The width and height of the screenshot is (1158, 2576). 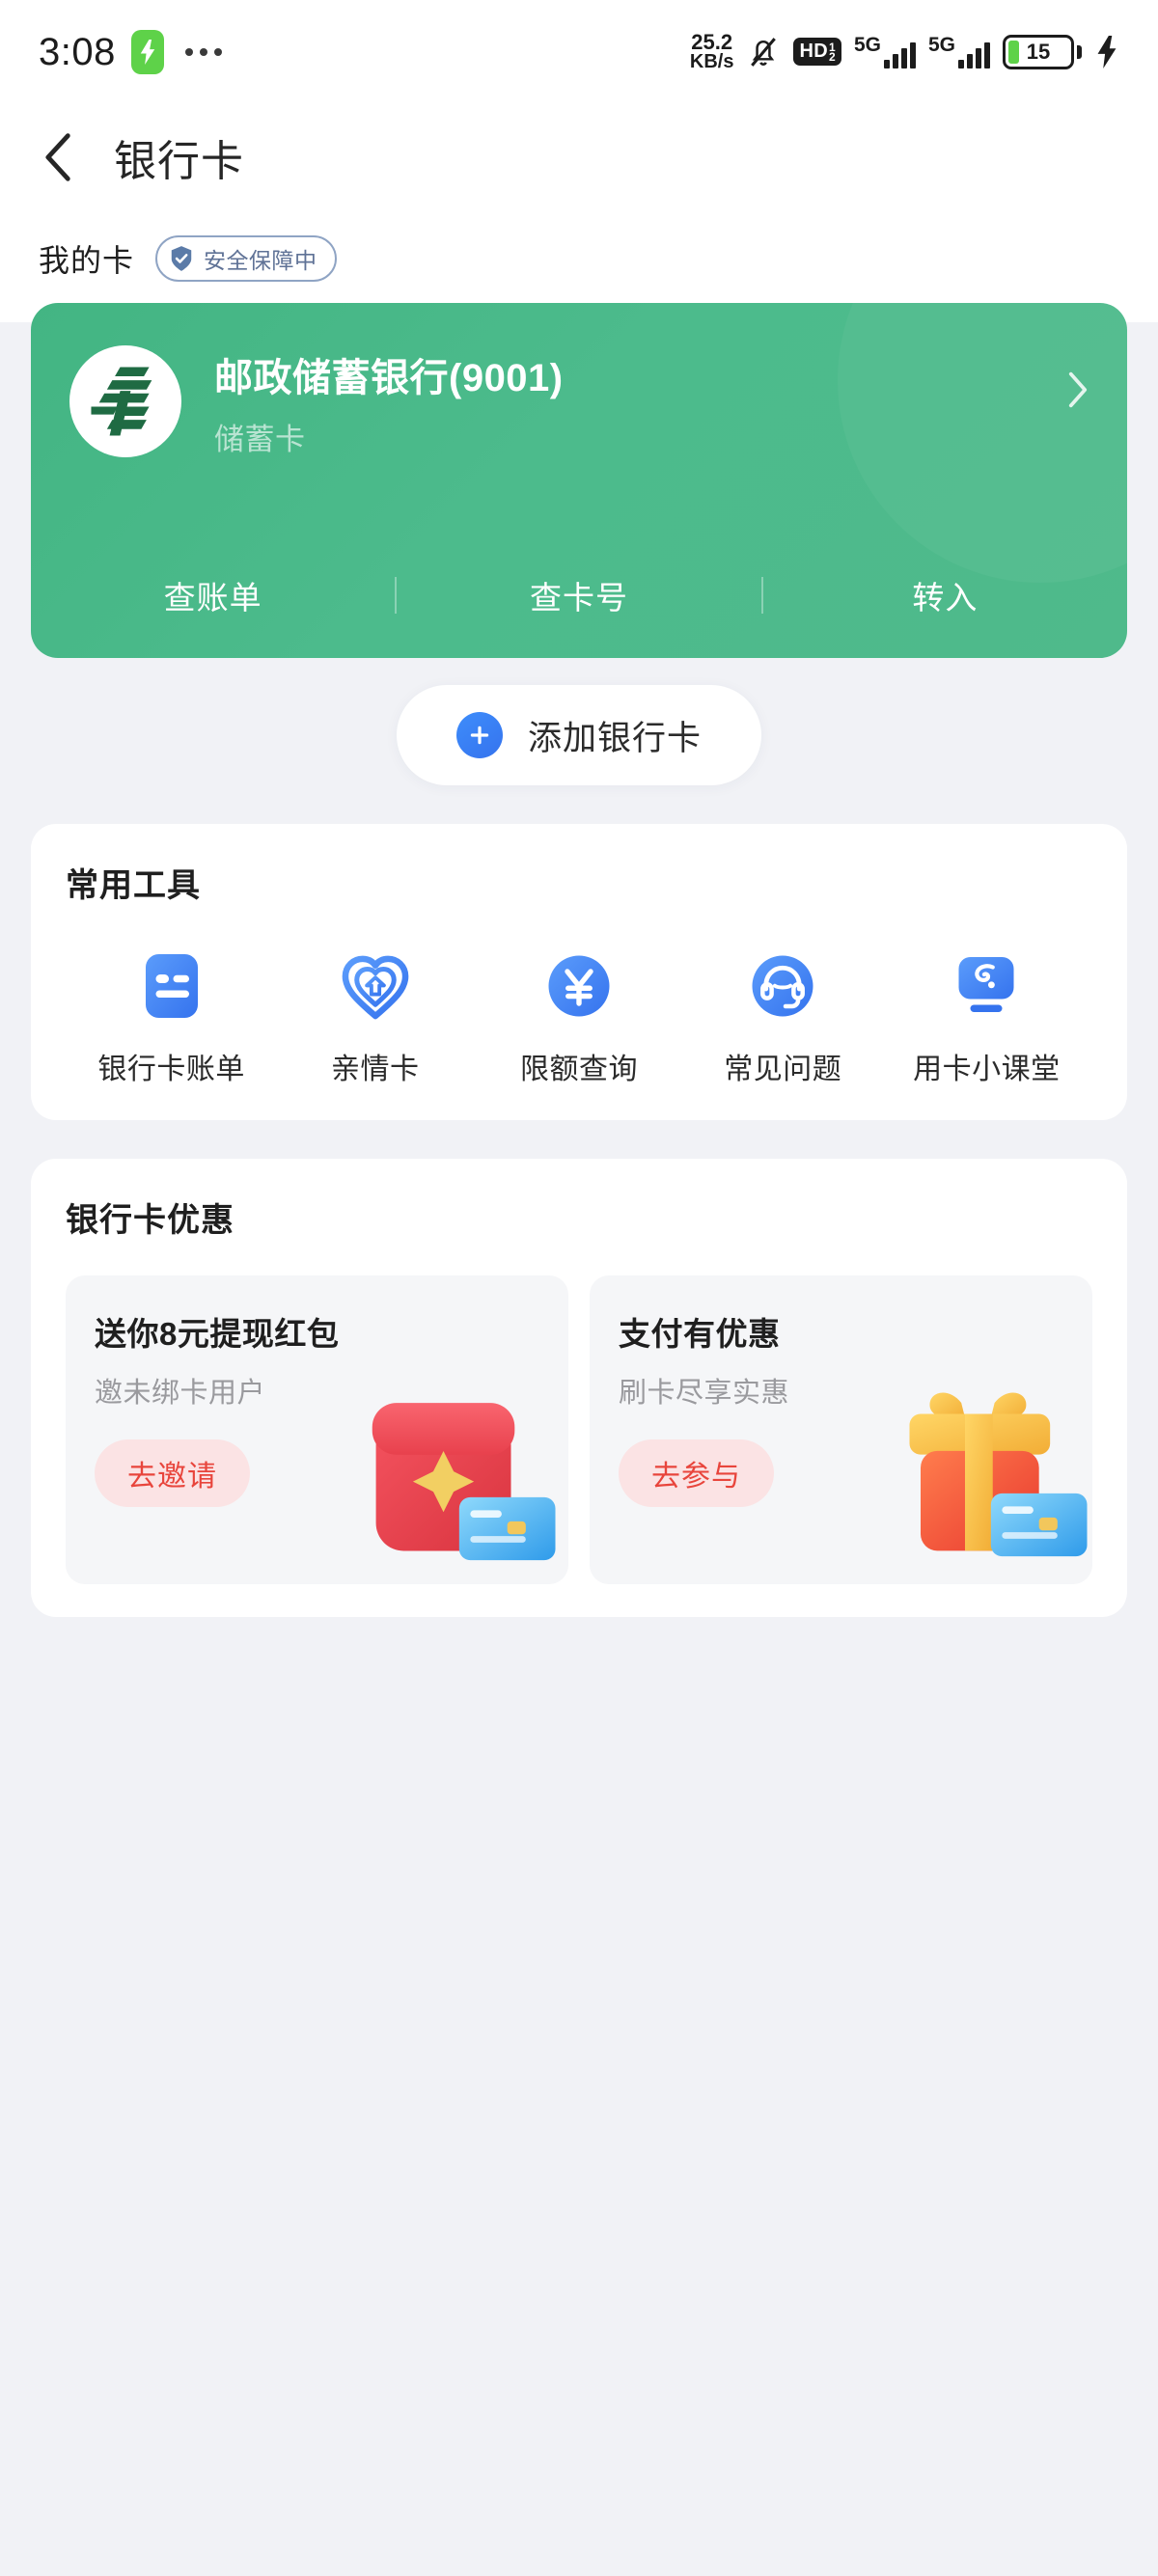 I want to click on sim1-signal-bars, so click(x=899, y=54).